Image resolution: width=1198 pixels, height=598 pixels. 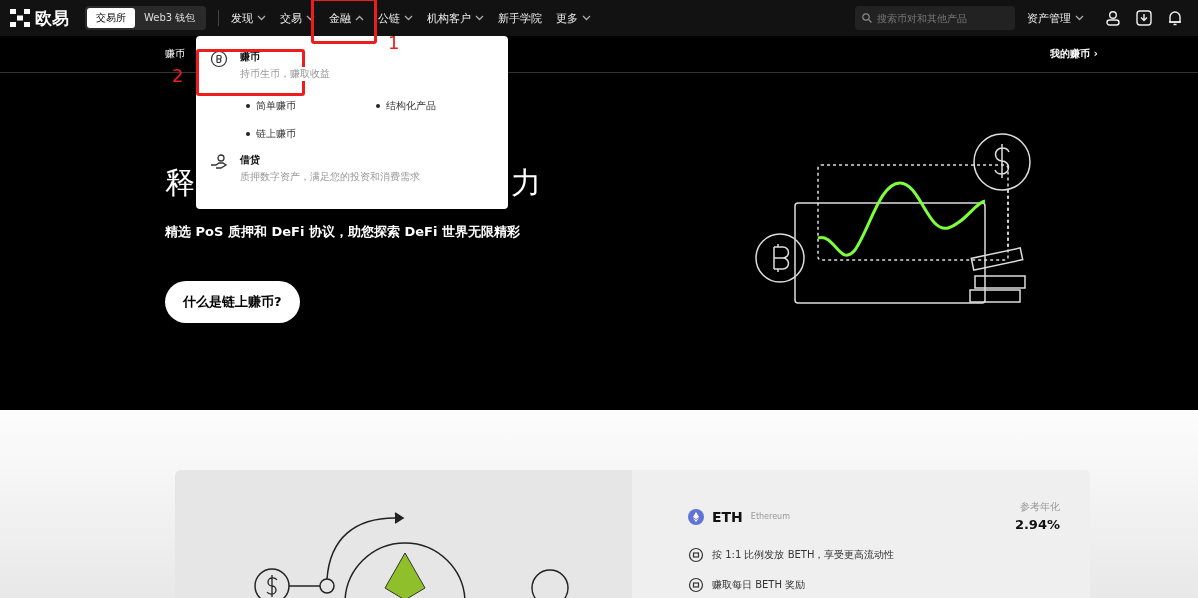 What do you see at coordinates (1055, 18) in the screenshot?
I see `assets-menu: 资产管理` at bounding box center [1055, 18].